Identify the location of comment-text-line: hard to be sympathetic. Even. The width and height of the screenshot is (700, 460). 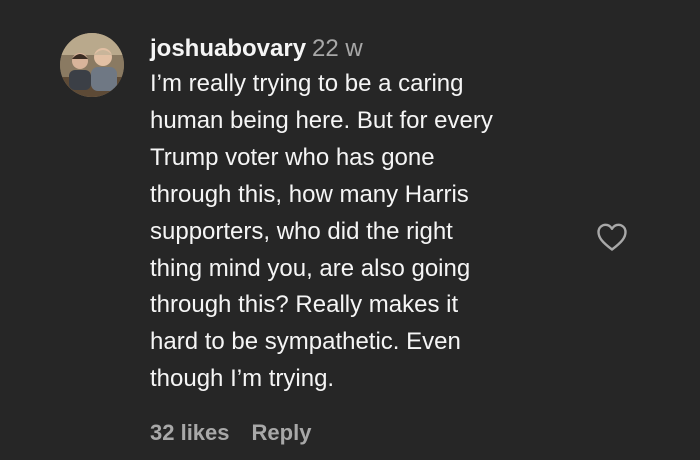
(305, 342).